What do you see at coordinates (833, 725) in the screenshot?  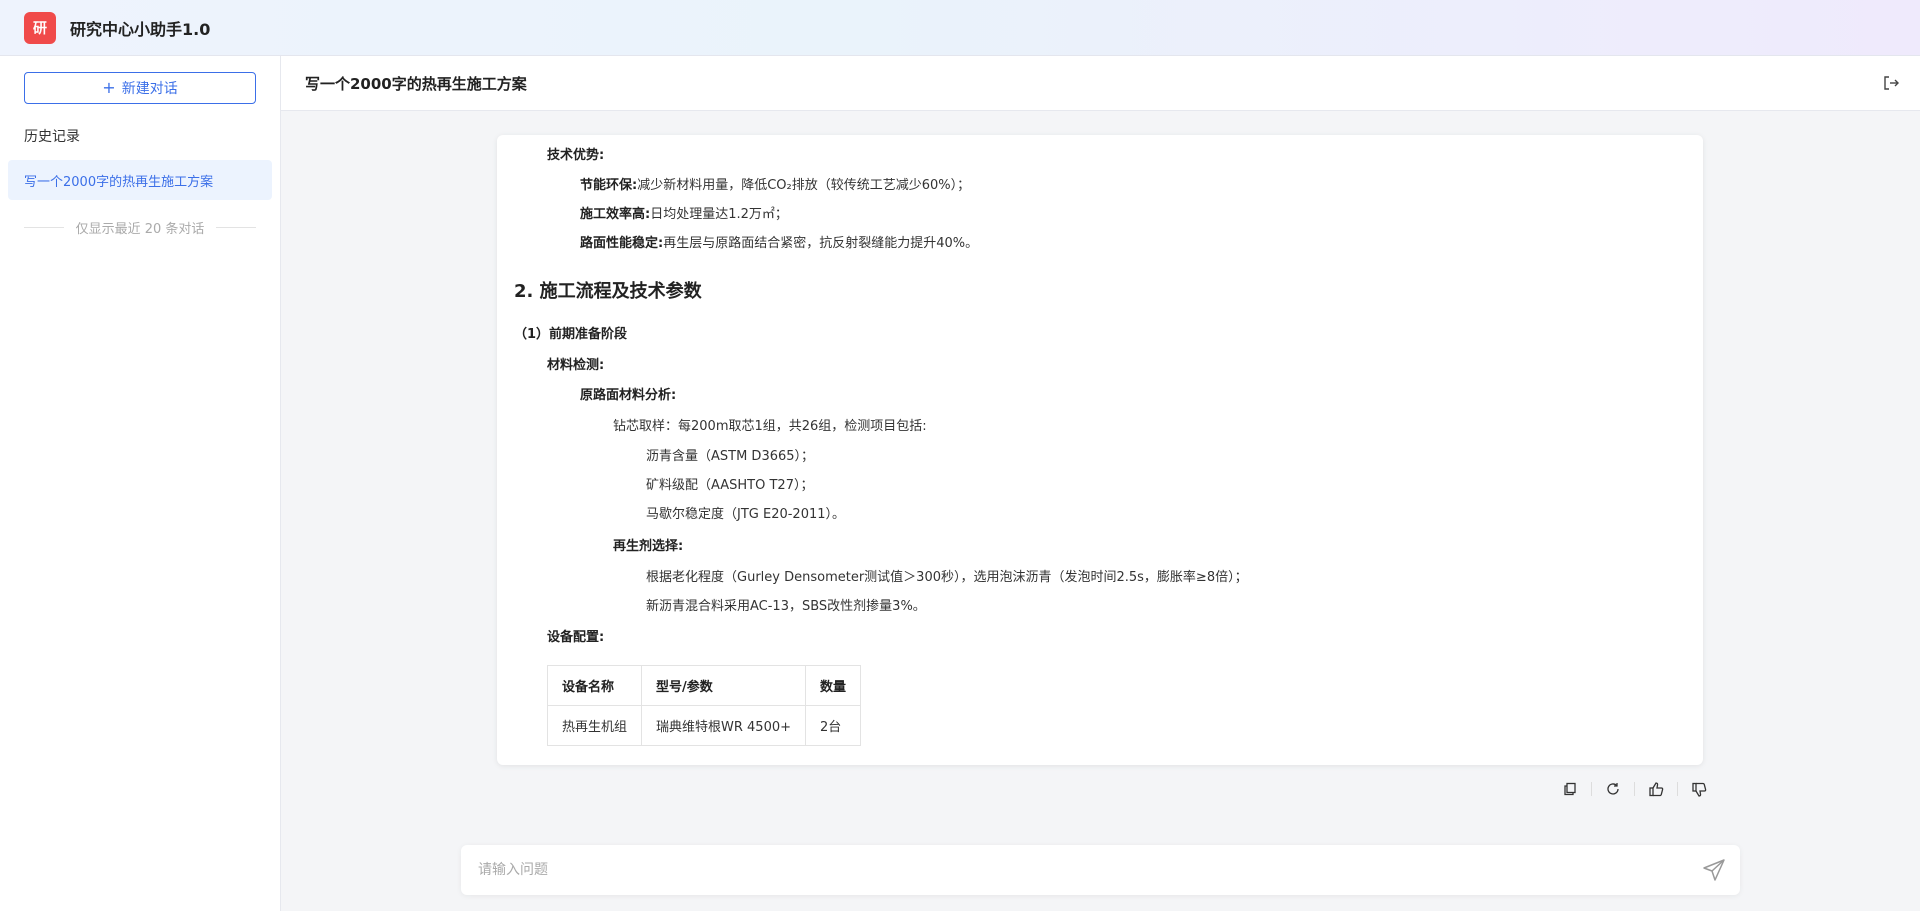 I see `table-cell: 2台` at bounding box center [833, 725].